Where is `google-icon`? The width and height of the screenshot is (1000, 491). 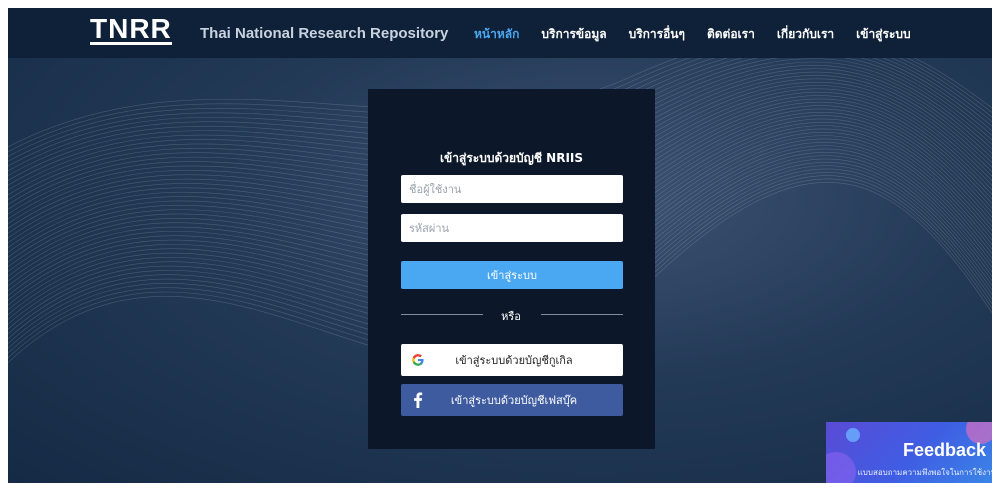
google-icon is located at coordinates (418, 360).